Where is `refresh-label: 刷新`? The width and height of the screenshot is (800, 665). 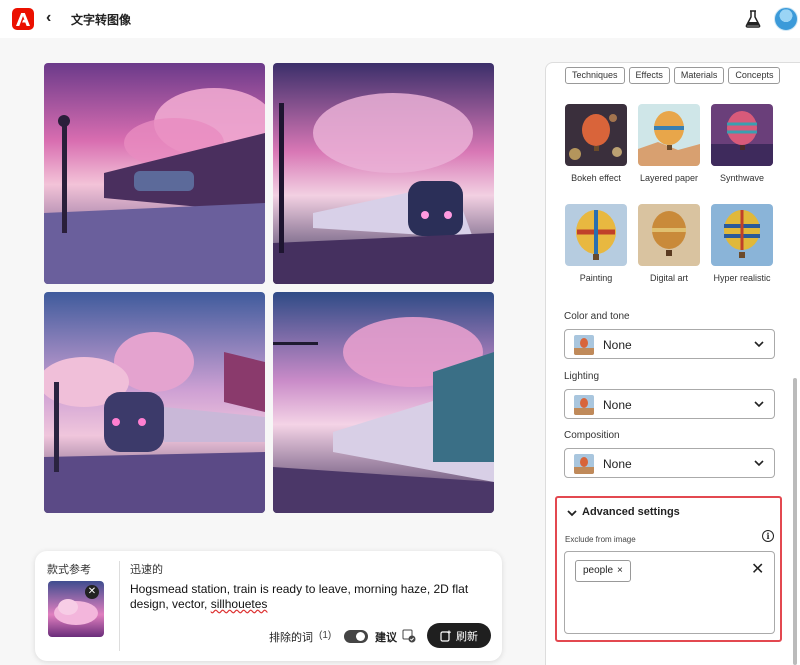 refresh-label: 刷新 is located at coordinates (467, 636).